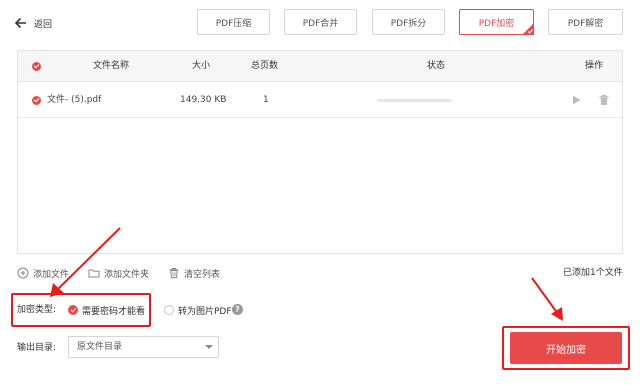 Image resolution: width=640 pixels, height=385 pixels. I want to click on add-circle-icon, so click(23, 273).